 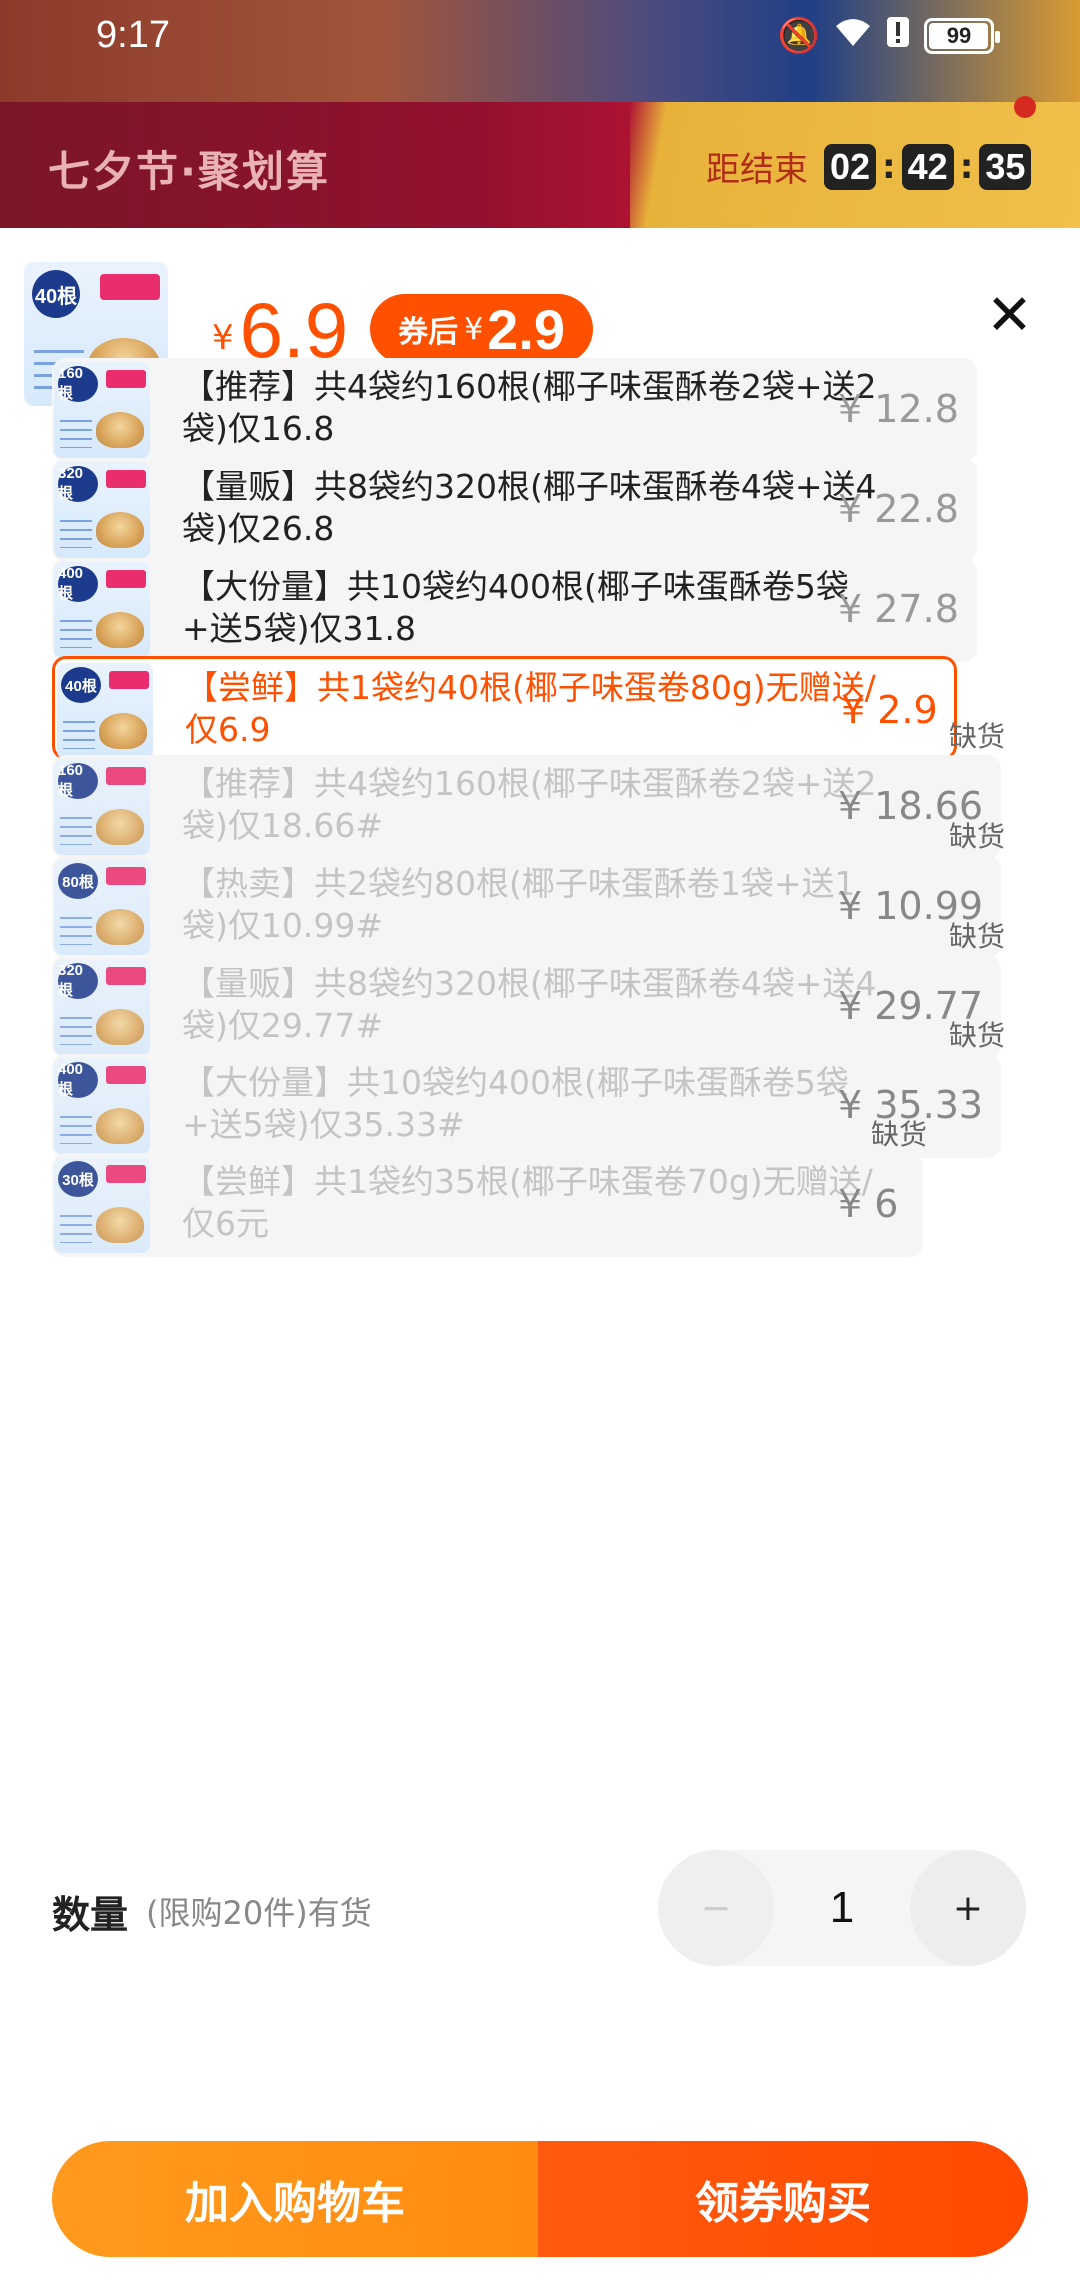 I want to click on sku-option-label: 【量贩】共8袋约320根(椰子味蛋酥卷4袋+送4袋)仅29.77#, so click(x=529, y=1004).